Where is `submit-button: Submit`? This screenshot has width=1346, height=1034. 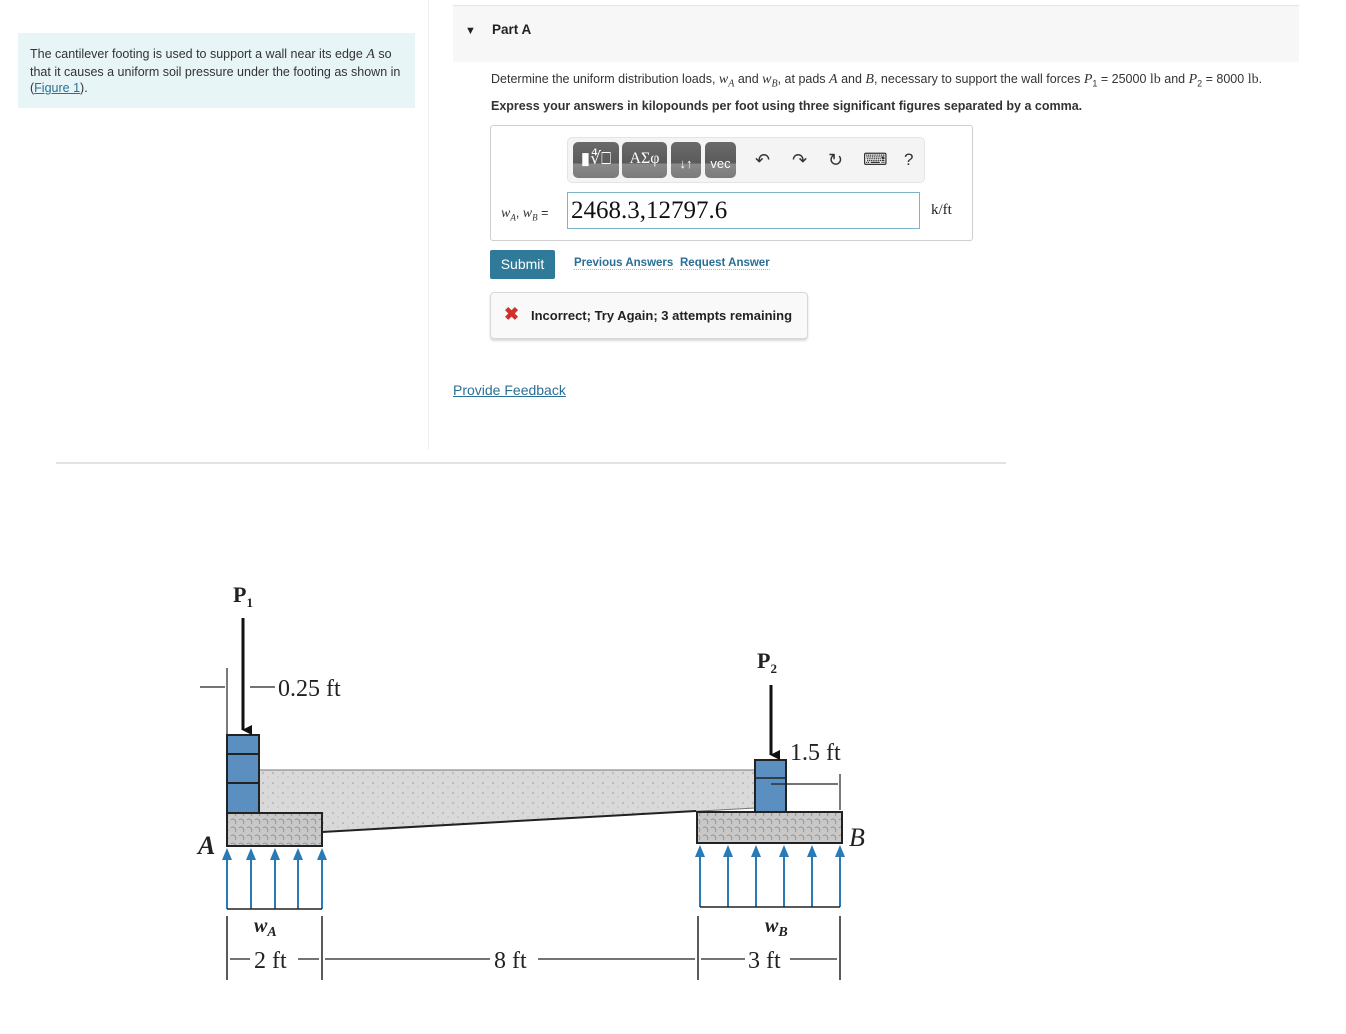 submit-button: Submit is located at coordinates (522, 264).